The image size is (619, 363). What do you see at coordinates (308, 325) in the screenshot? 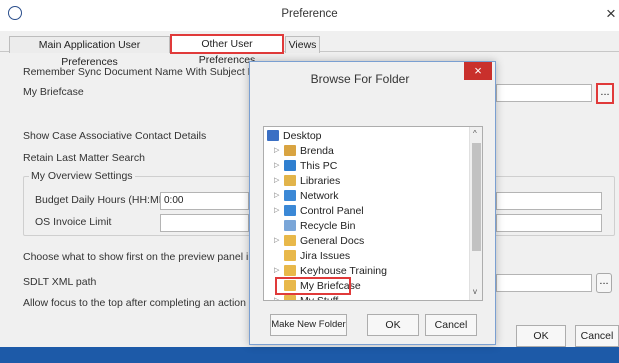
I see `make-new-folder-button: Make New Folder` at bounding box center [308, 325].